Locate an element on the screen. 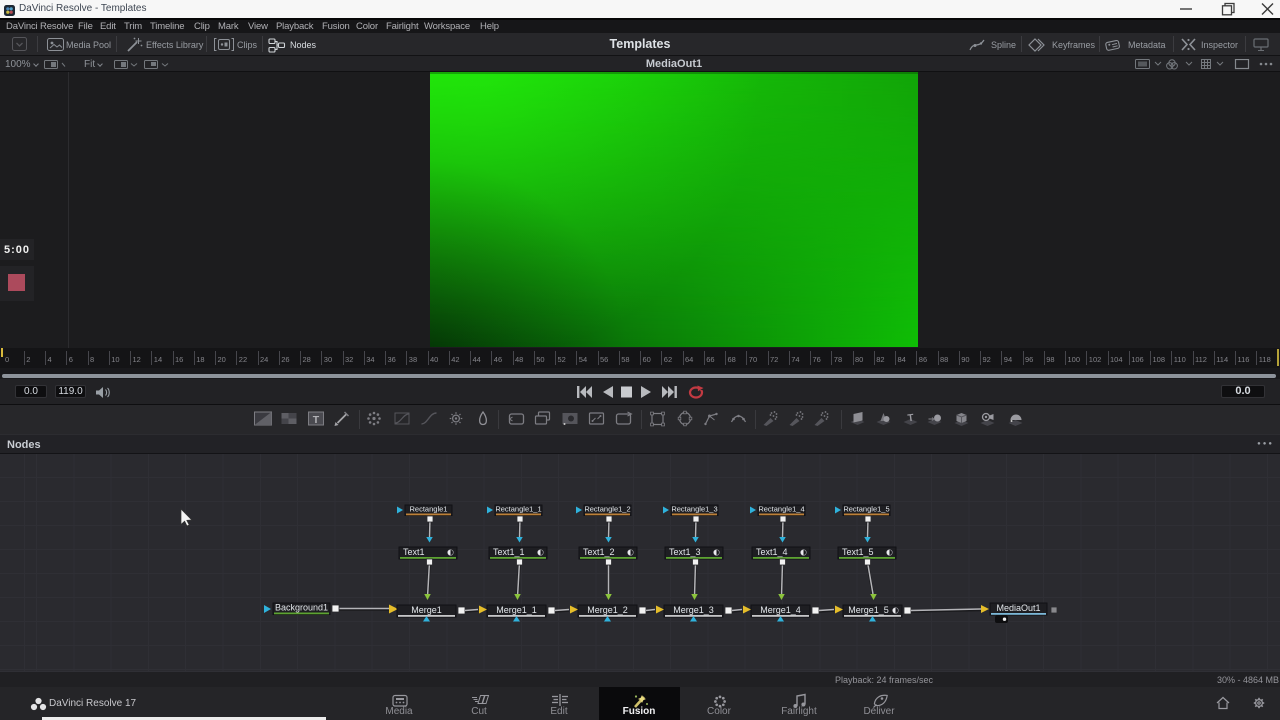  svg-text: Rectangle1_2 is located at coordinates (607, 509).